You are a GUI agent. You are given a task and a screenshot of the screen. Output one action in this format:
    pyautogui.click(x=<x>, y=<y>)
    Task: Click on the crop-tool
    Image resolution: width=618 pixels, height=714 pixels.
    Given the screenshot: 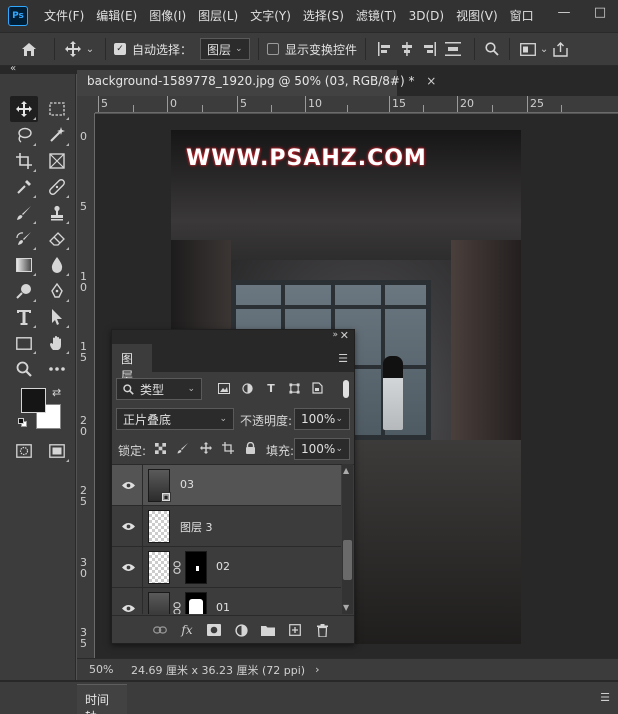 What is the action you would take?
    pyautogui.click(x=24, y=161)
    